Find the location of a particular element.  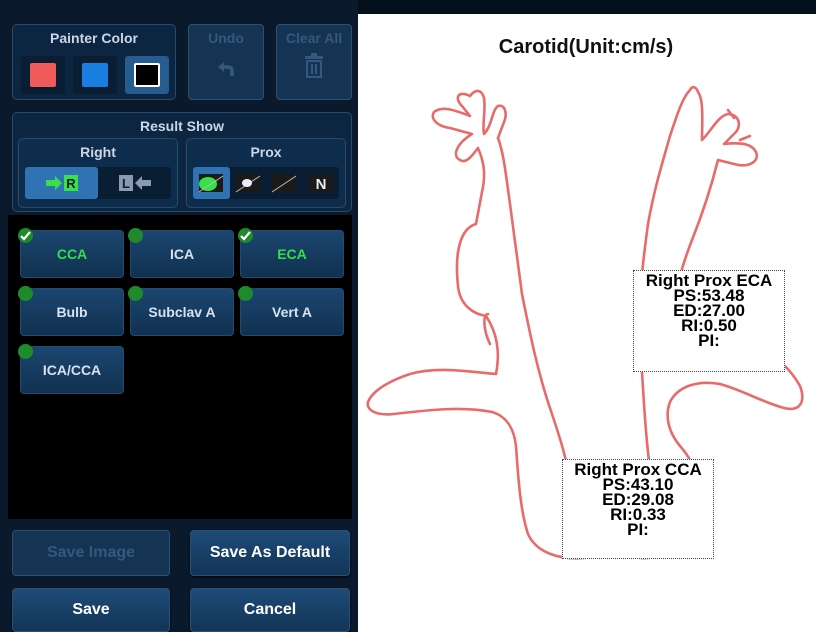

save-label: Save is located at coordinates (91, 609).